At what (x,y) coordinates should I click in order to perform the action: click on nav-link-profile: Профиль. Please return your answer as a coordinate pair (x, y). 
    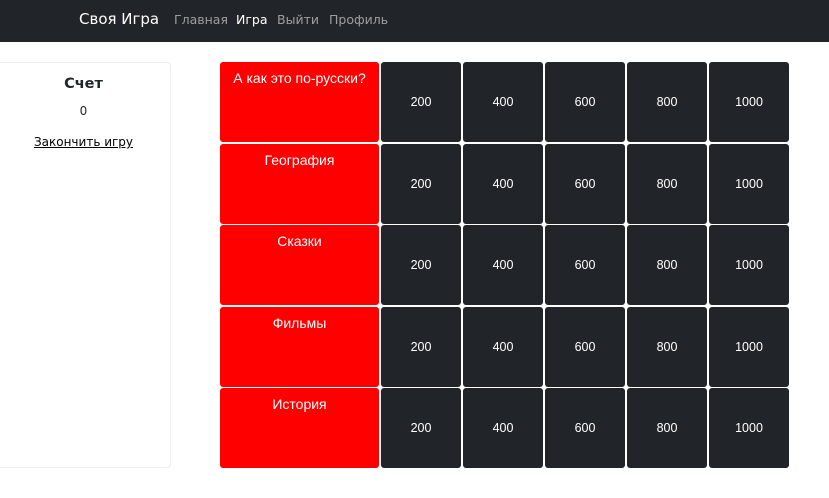
    Looking at the image, I should click on (358, 20).